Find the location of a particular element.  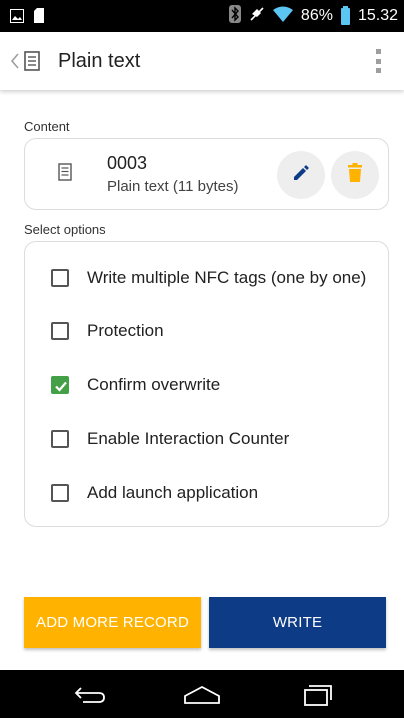

nav-home-icon is located at coordinates (202, 695).